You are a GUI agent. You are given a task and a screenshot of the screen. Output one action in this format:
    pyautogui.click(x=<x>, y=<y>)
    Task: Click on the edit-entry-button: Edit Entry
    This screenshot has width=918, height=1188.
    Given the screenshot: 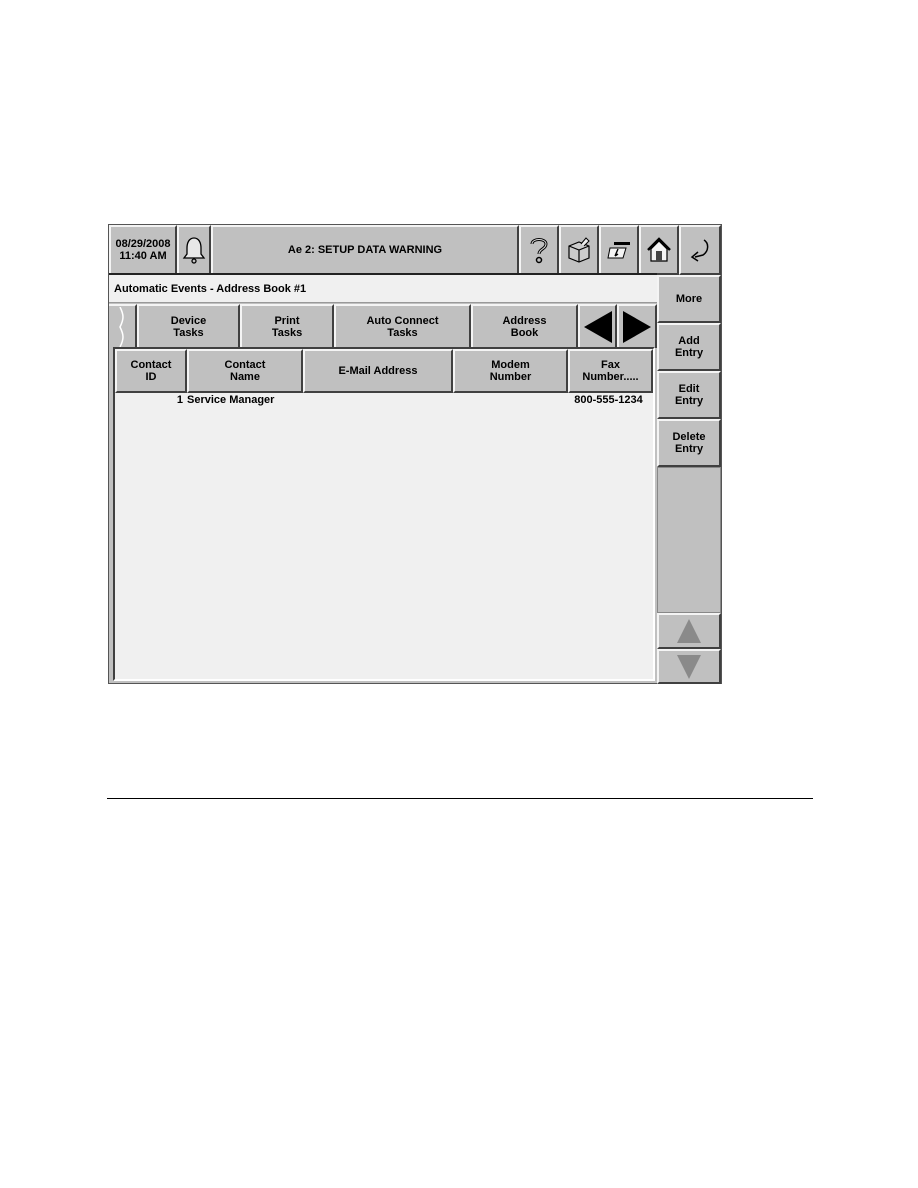 What is the action you would take?
    pyautogui.click(x=689, y=395)
    